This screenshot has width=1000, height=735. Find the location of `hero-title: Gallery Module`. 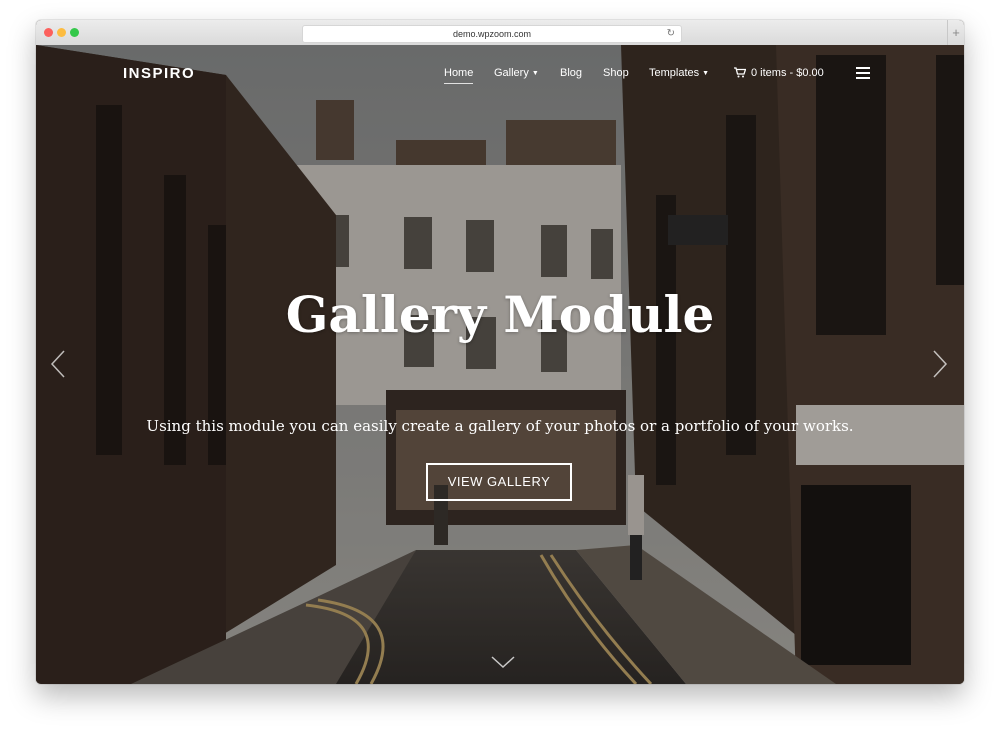

hero-title: Gallery Module is located at coordinates (500, 314).